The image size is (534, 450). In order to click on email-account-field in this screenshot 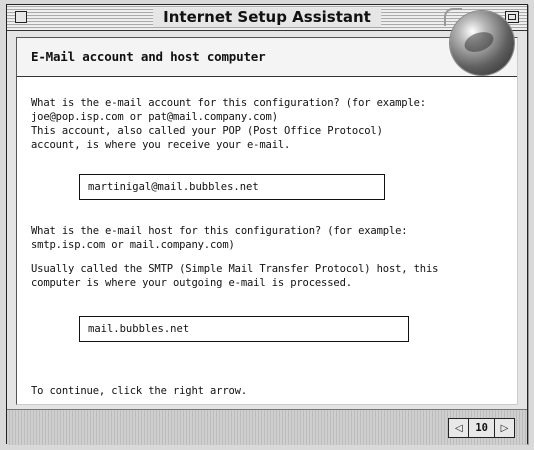, I will do `click(232, 187)`.